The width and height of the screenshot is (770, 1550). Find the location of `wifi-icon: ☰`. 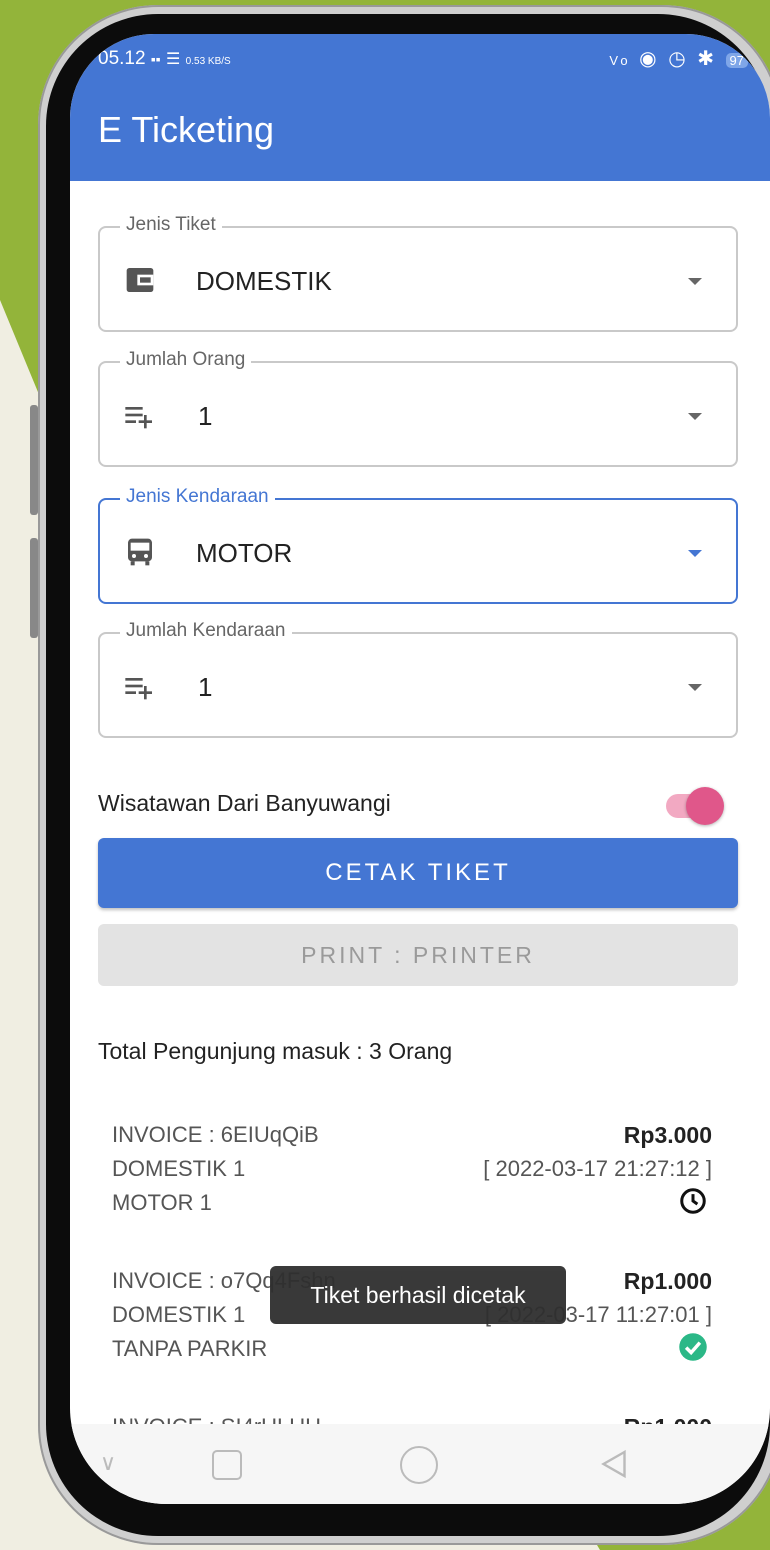

wifi-icon: ☰ is located at coordinates (173, 59).